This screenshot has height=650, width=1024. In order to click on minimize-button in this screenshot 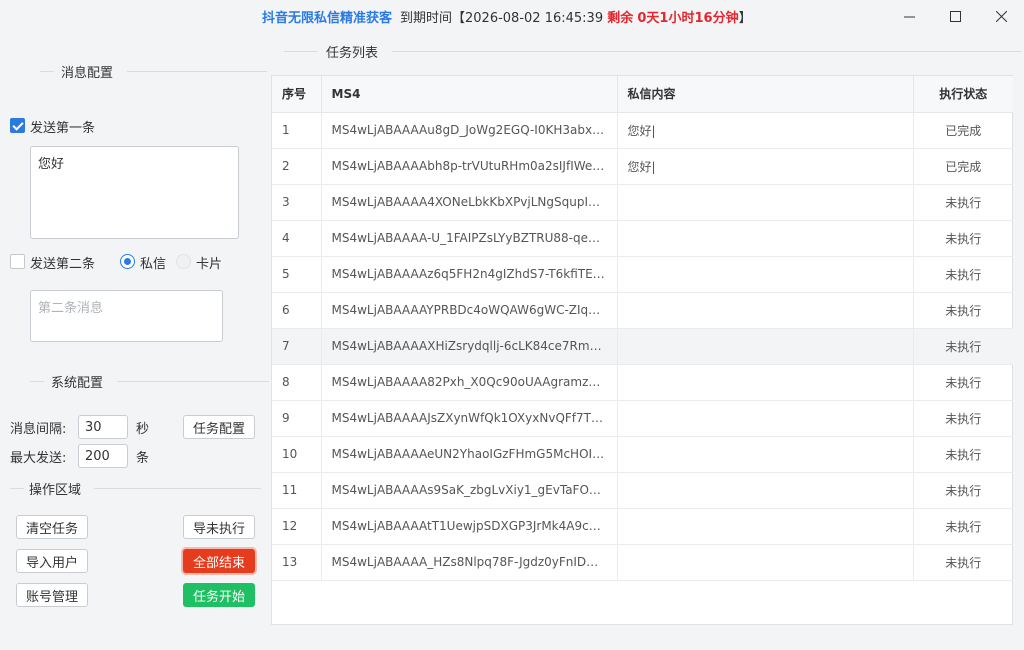, I will do `click(909, 16)`.